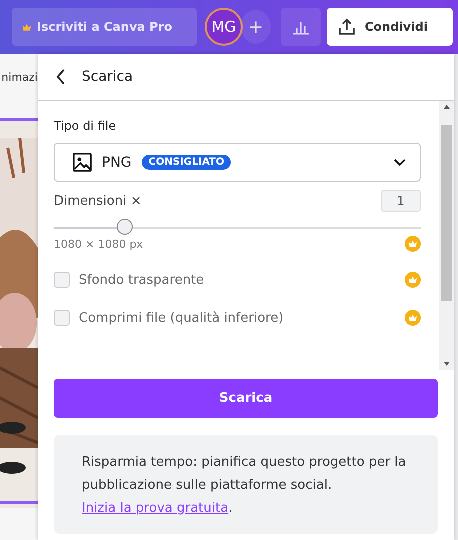 This screenshot has height=540, width=458. Describe the element at coordinates (104, 27) in the screenshot. I see `upgrade-button: Iscriviti a Canva Pro` at that location.